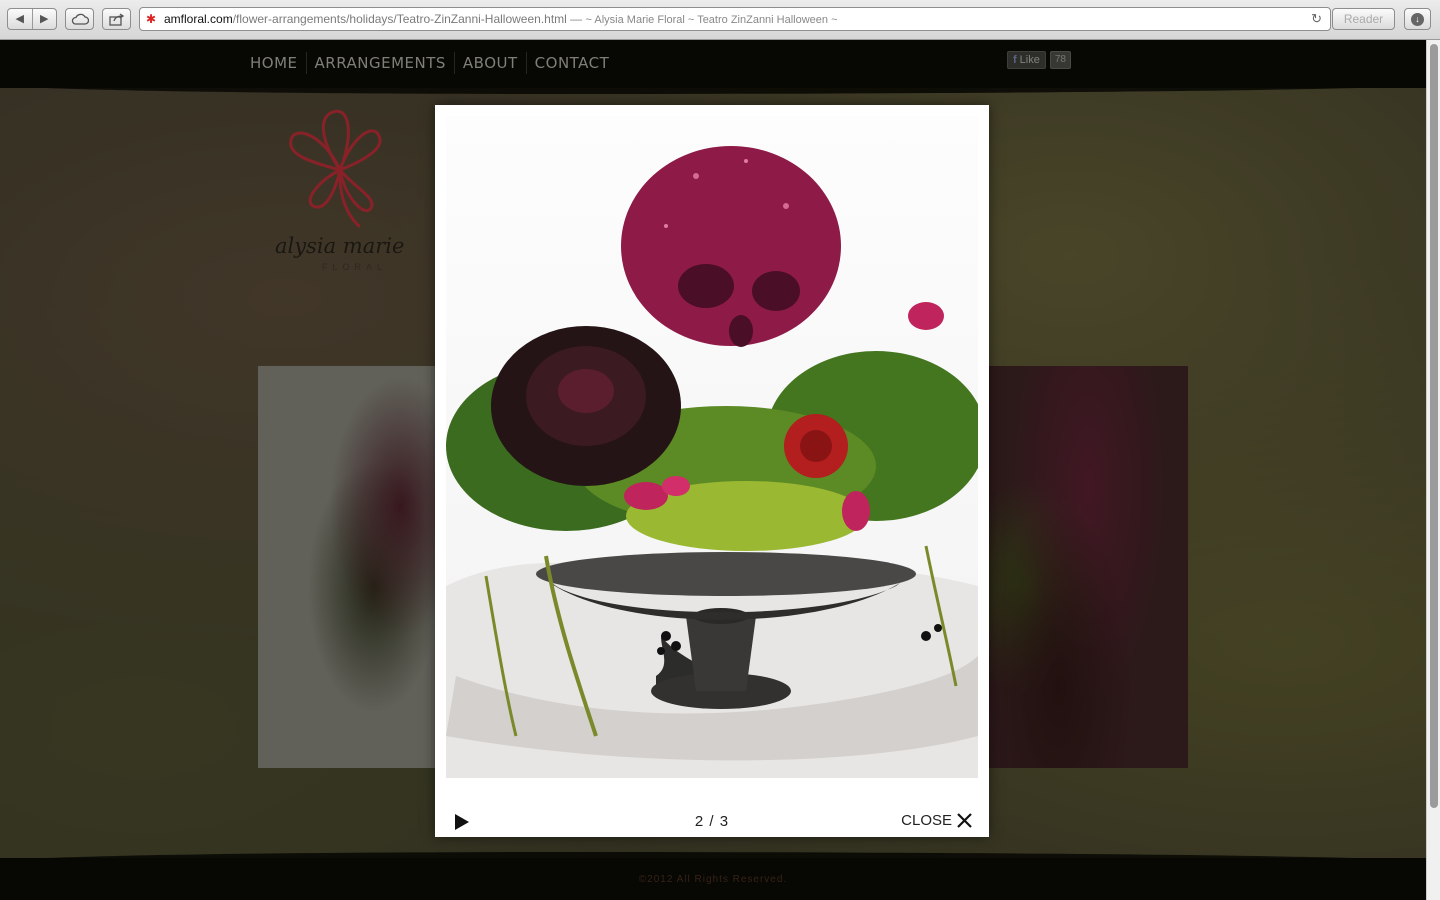 This screenshot has height=900, width=1440. I want to click on cloud-icon, so click(80, 19).